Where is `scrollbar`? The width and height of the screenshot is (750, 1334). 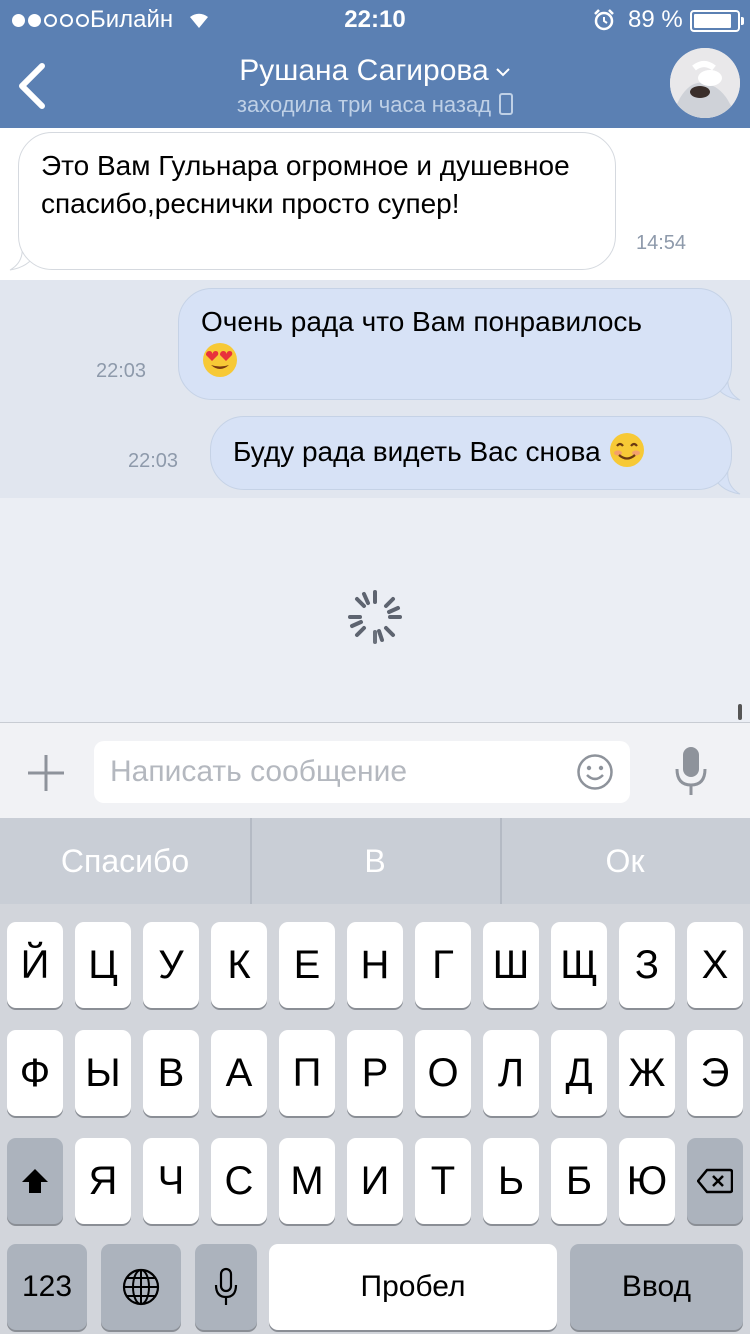
scrollbar is located at coordinates (740, 712).